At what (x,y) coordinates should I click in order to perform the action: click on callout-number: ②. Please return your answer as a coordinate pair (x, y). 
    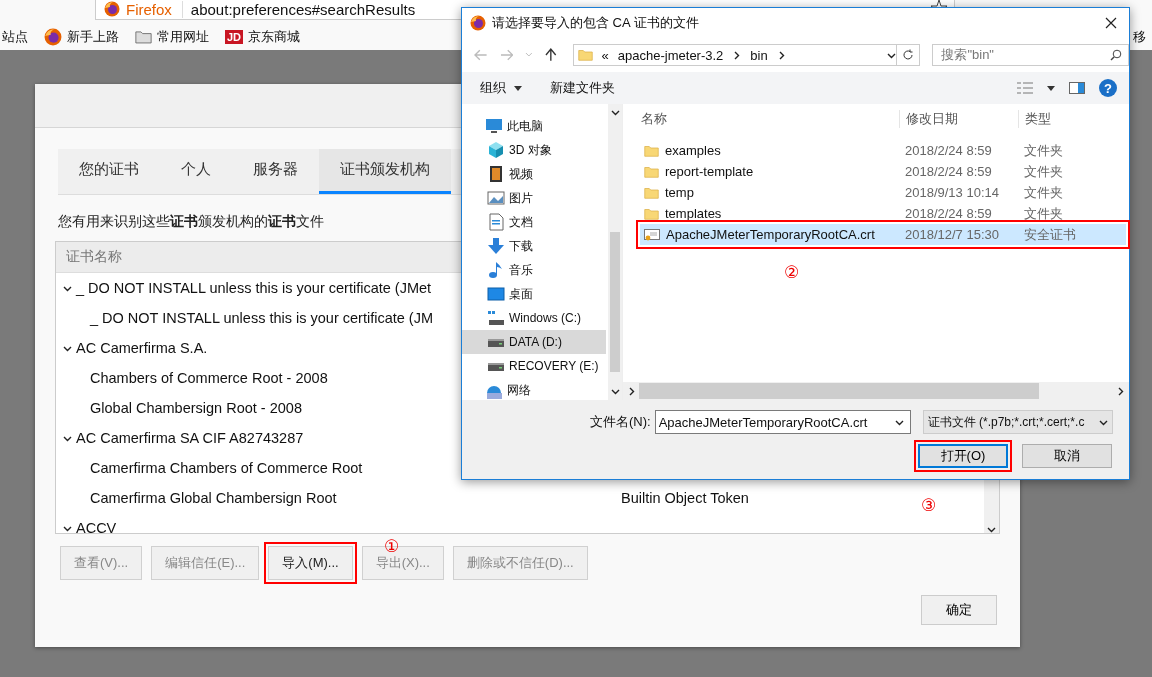
    Looking at the image, I should click on (792, 272).